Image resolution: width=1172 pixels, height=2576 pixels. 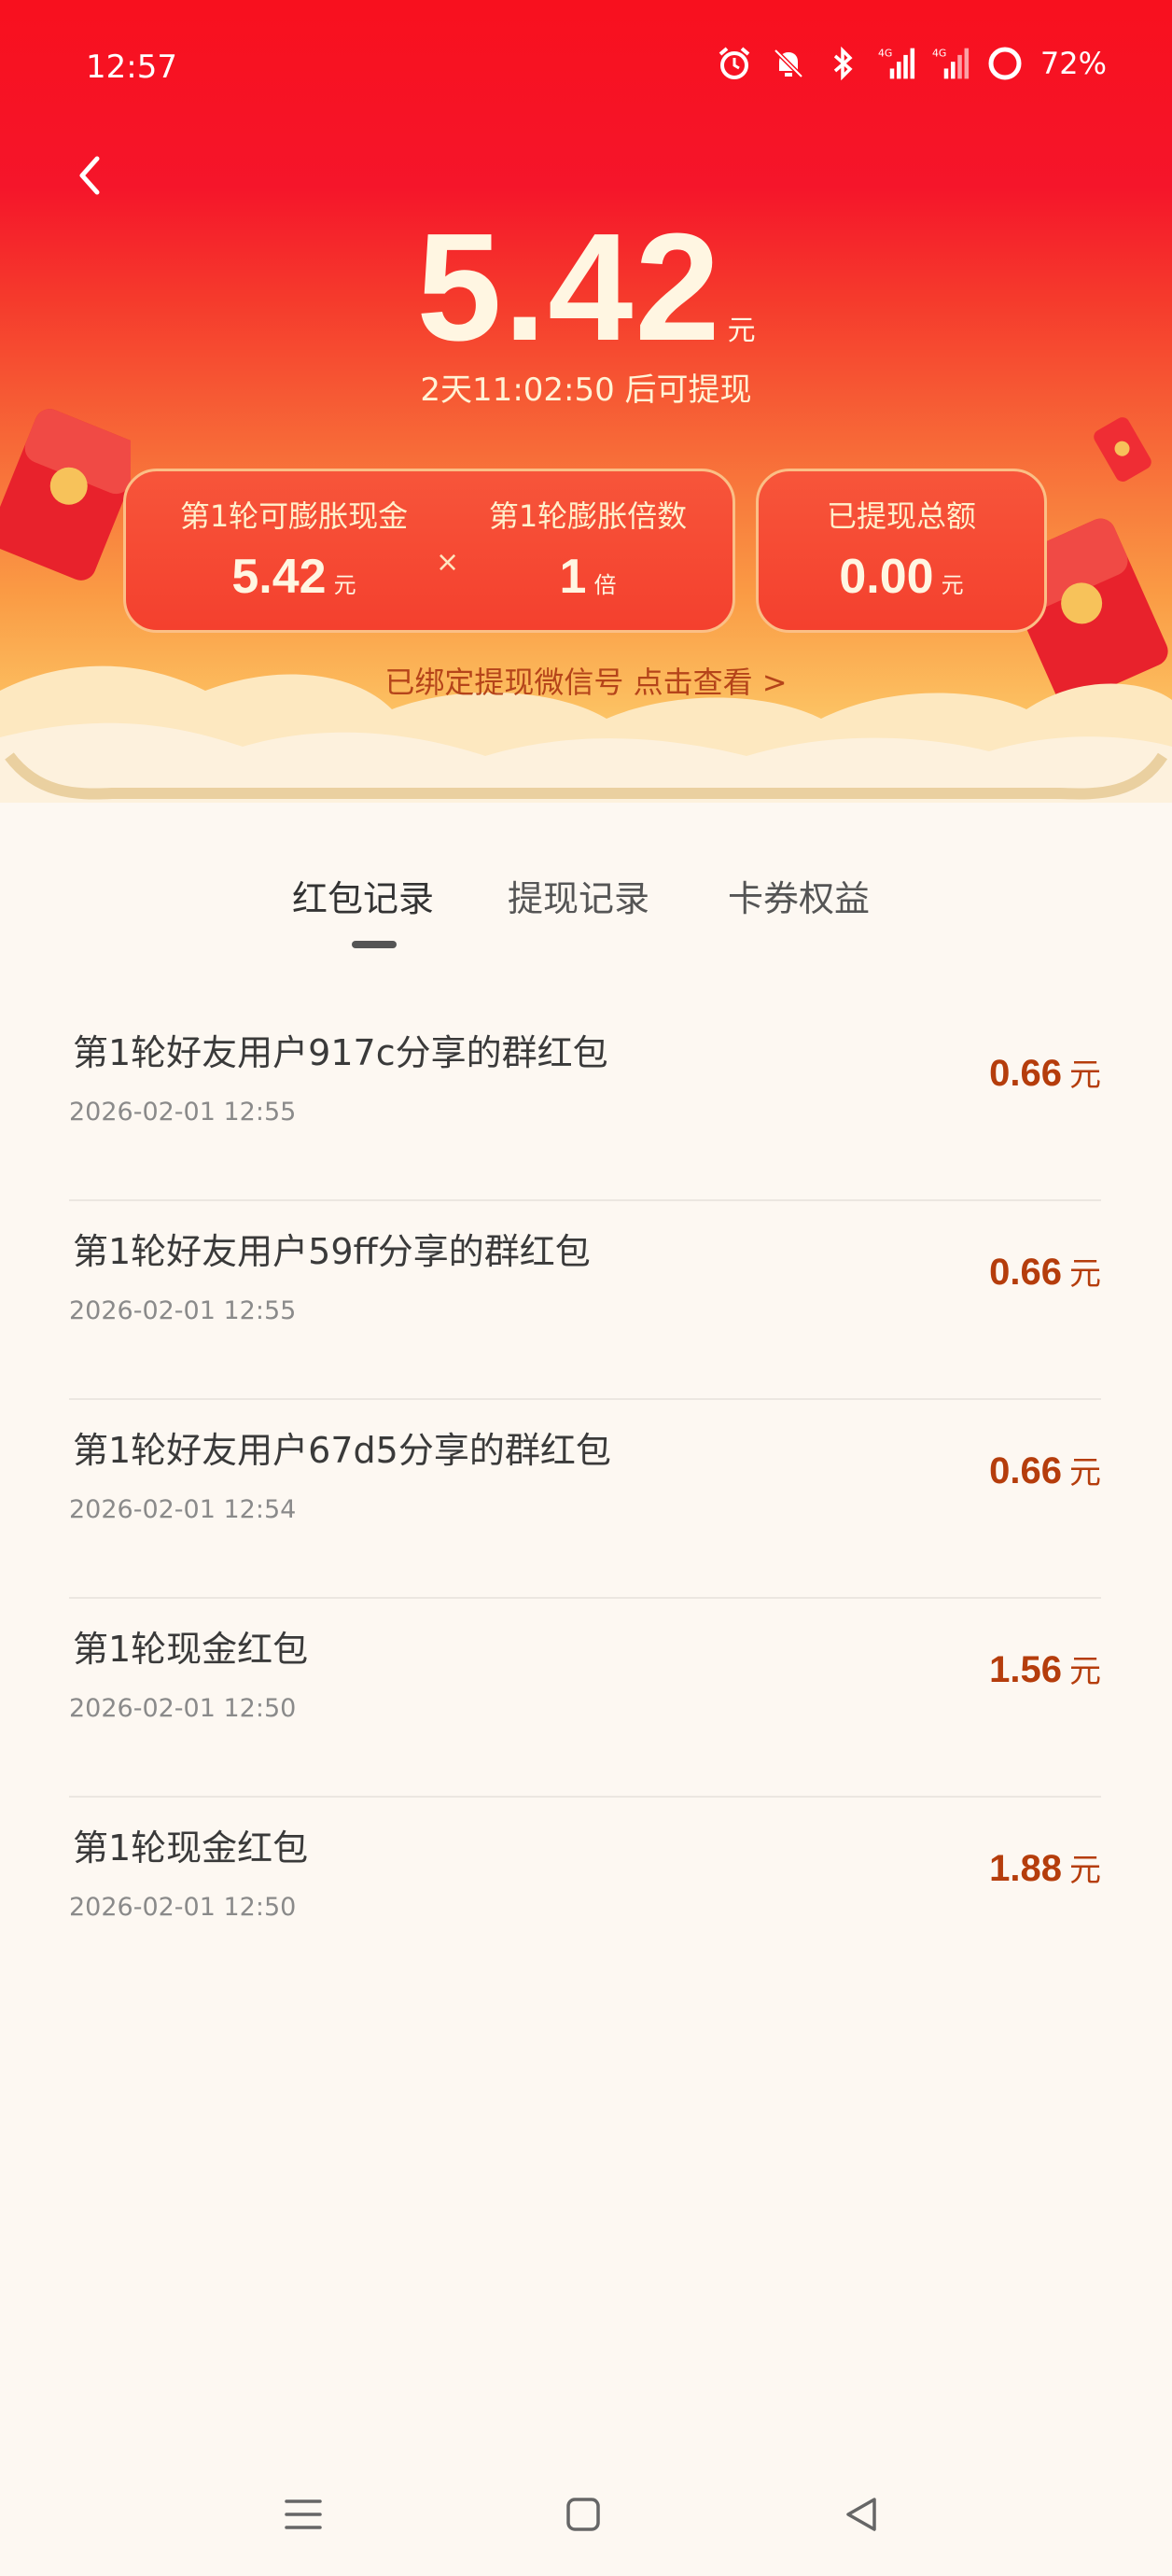 I want to click on inflate-cash-number: 5.42, so click(x=279, y=577).